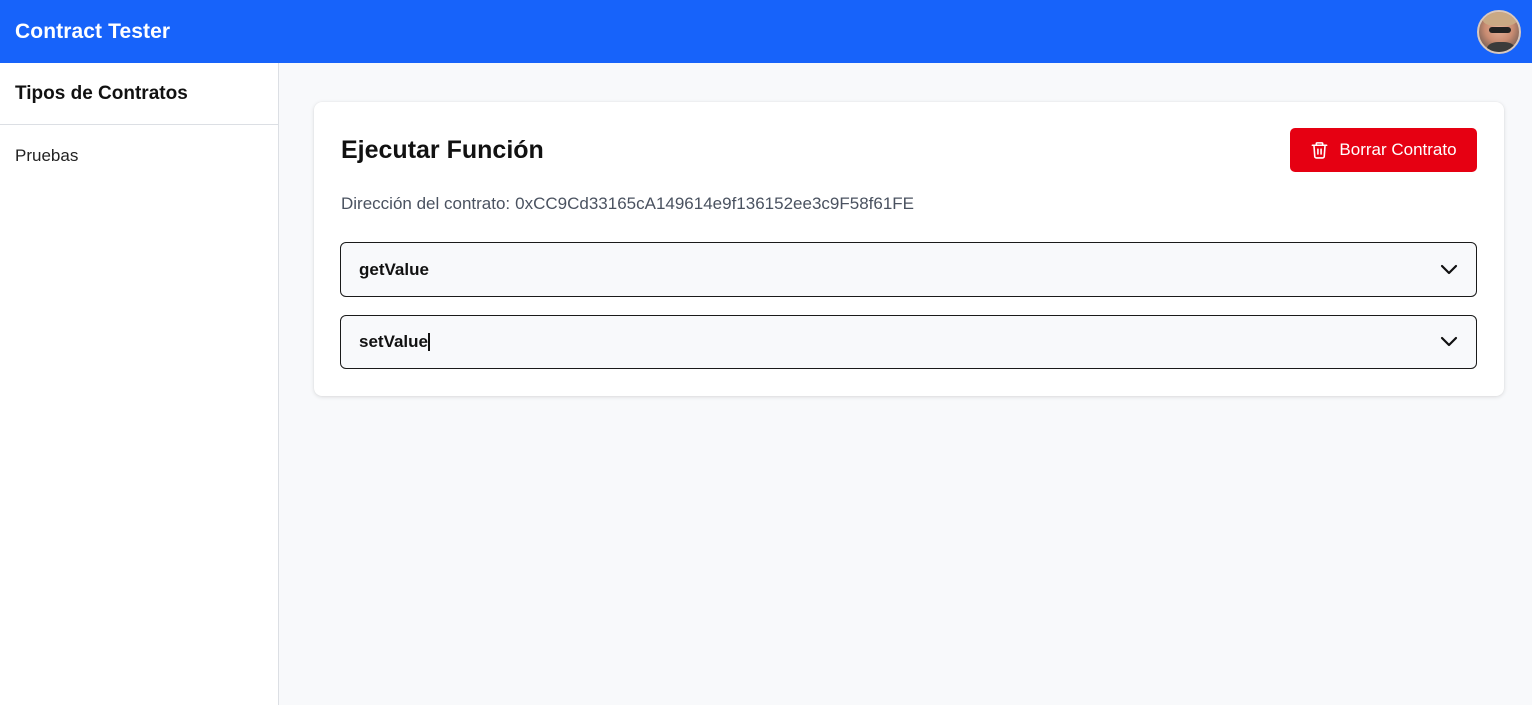 This screenshot has height=705, width=1532. I want to click on avatar-glasses, so click(1500, 29).